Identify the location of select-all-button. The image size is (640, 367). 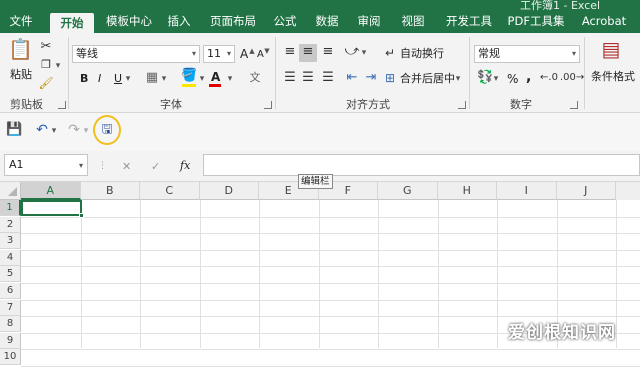
(10, 191).